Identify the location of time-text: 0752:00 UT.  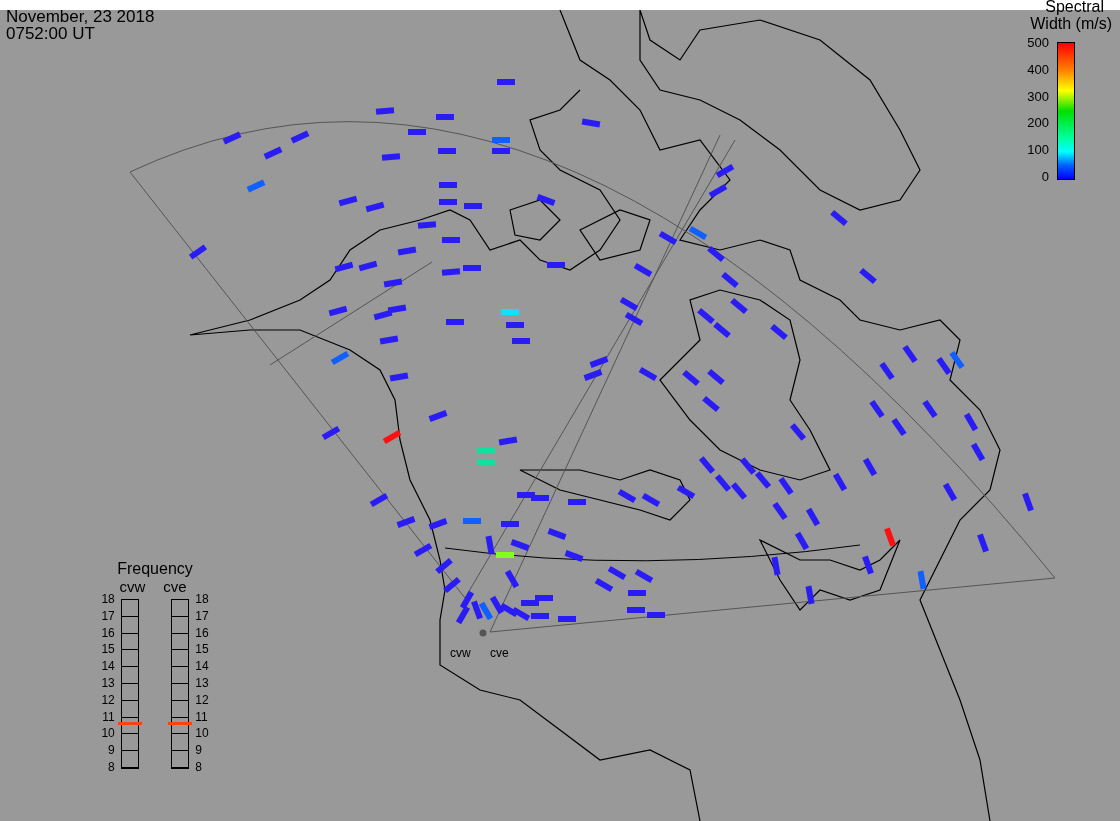
(51, 33).